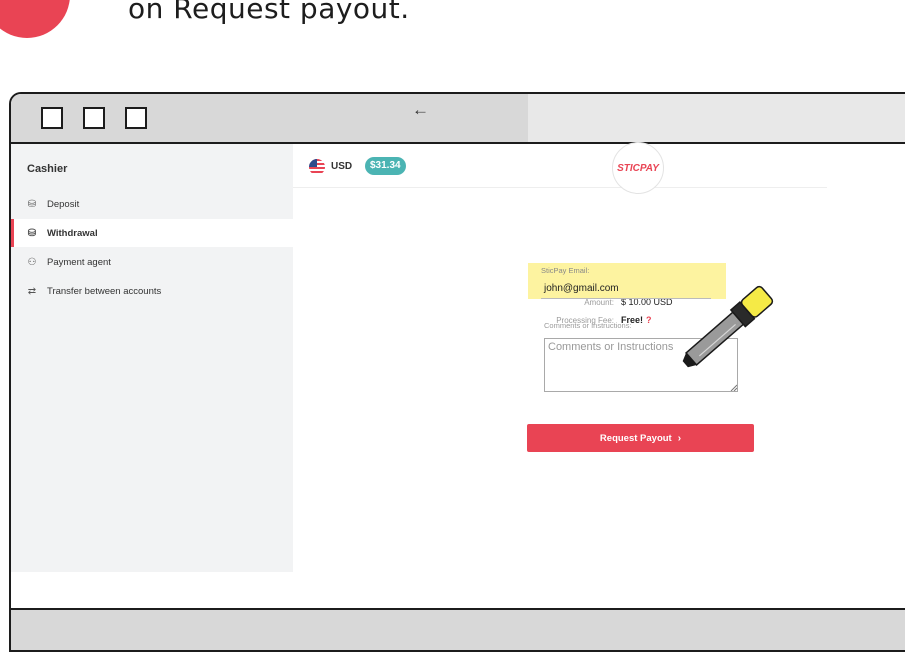 The image size is (905, 652). I want to click on sidebar-item-transfer: ⇄ Transfer between accounts, so click(152, 291).